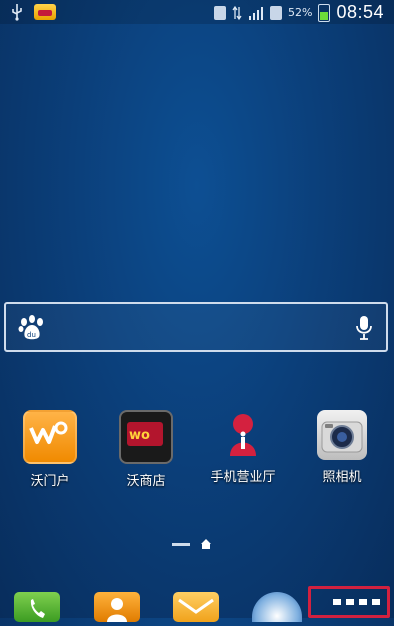  I want to click on app-mobile-hall: 手机营业厅, so click(243, 447).